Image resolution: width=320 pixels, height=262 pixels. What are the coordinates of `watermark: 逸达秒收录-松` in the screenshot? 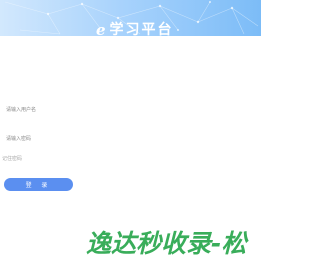 It's located at (168, 243).